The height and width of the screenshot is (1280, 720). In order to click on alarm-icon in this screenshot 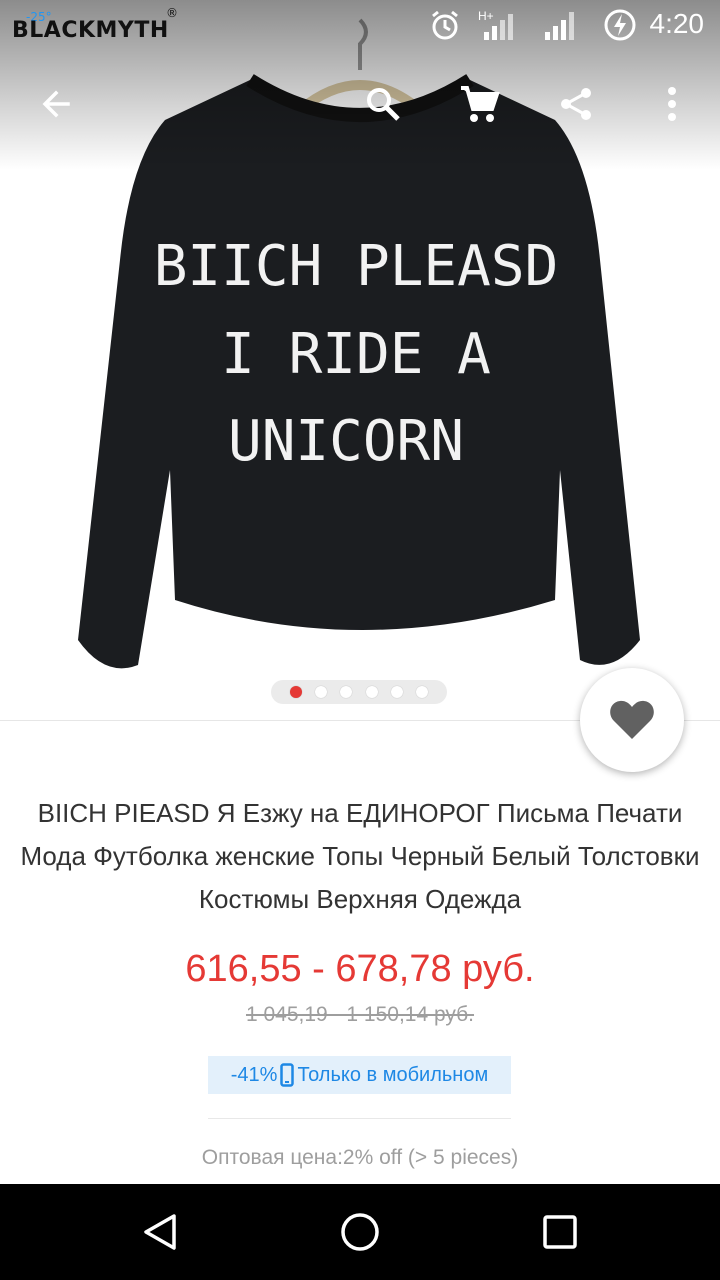, I will do `click(445, 25)`.